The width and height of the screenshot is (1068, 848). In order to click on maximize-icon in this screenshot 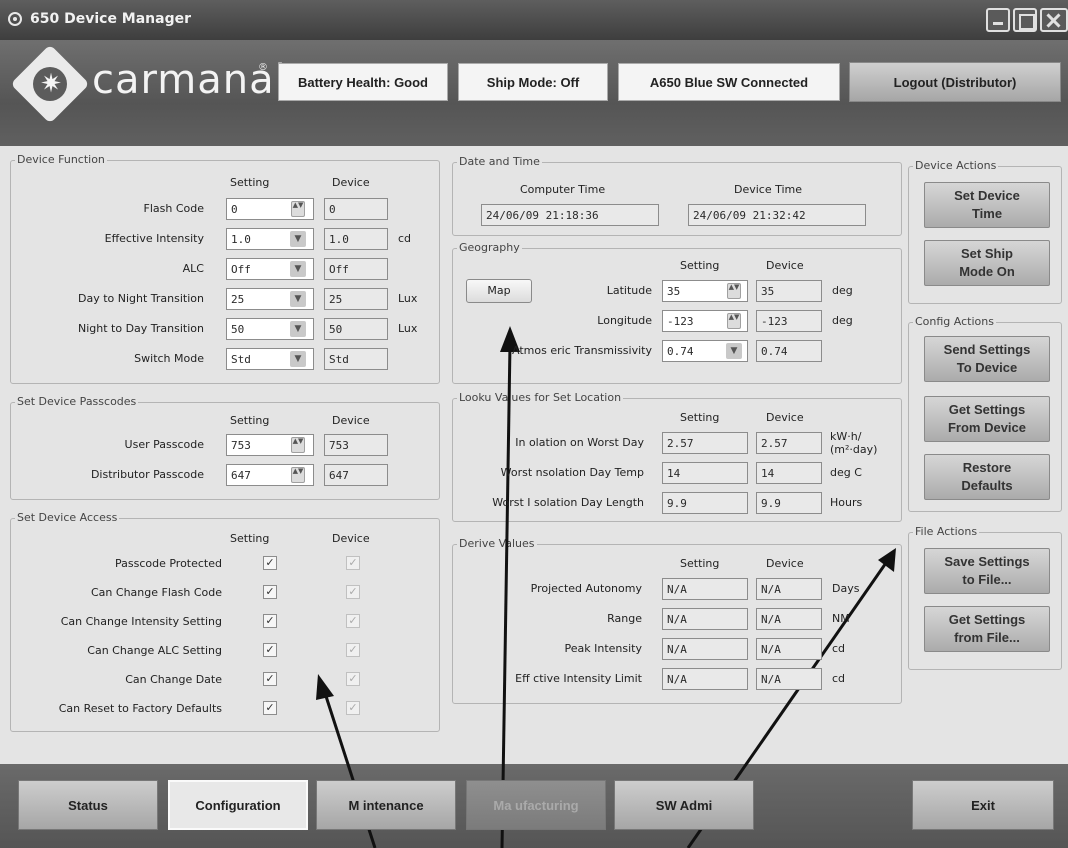, I will do `click(1025, 20)`.